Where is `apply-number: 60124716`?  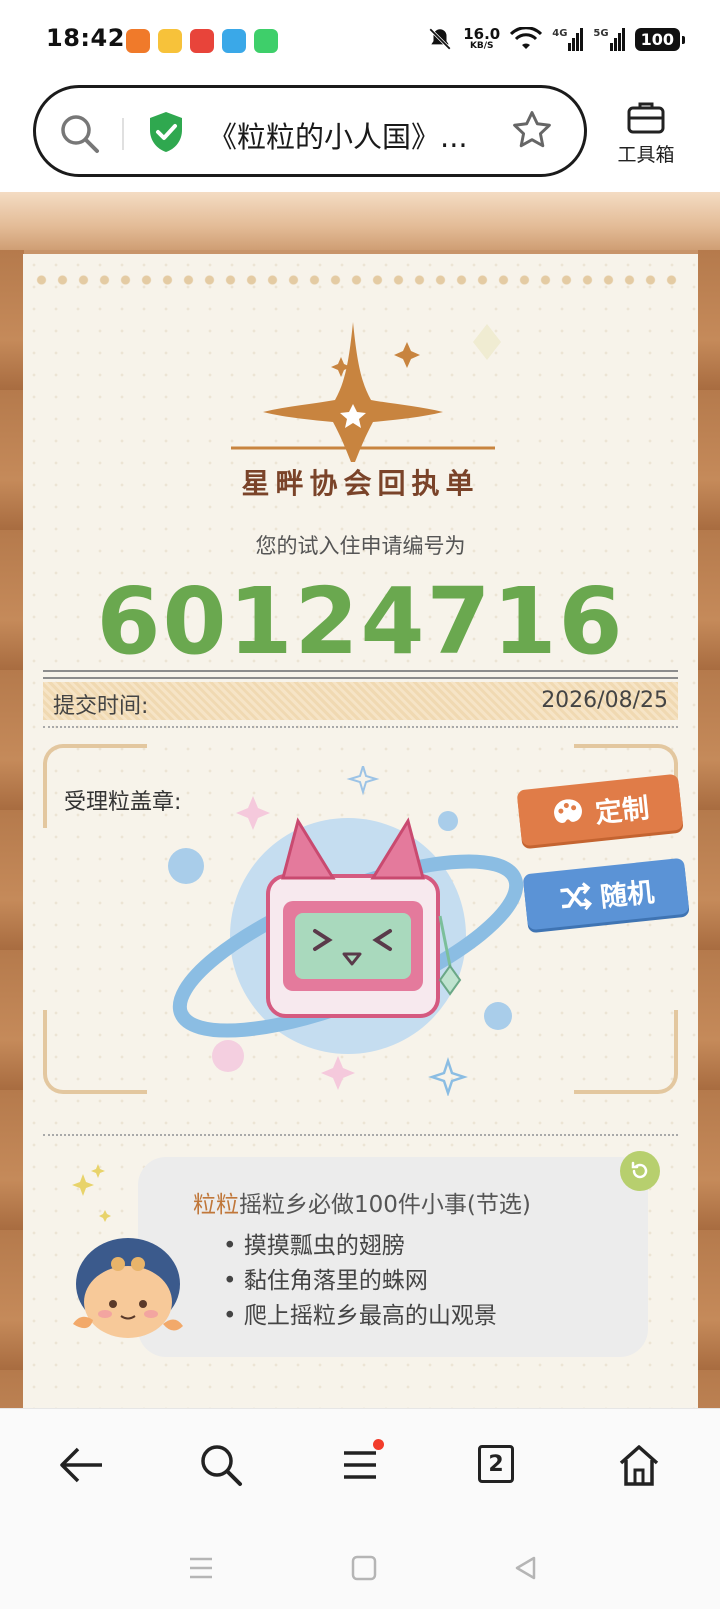 apply-number: 60124716 is located at coordinates (360, 621).